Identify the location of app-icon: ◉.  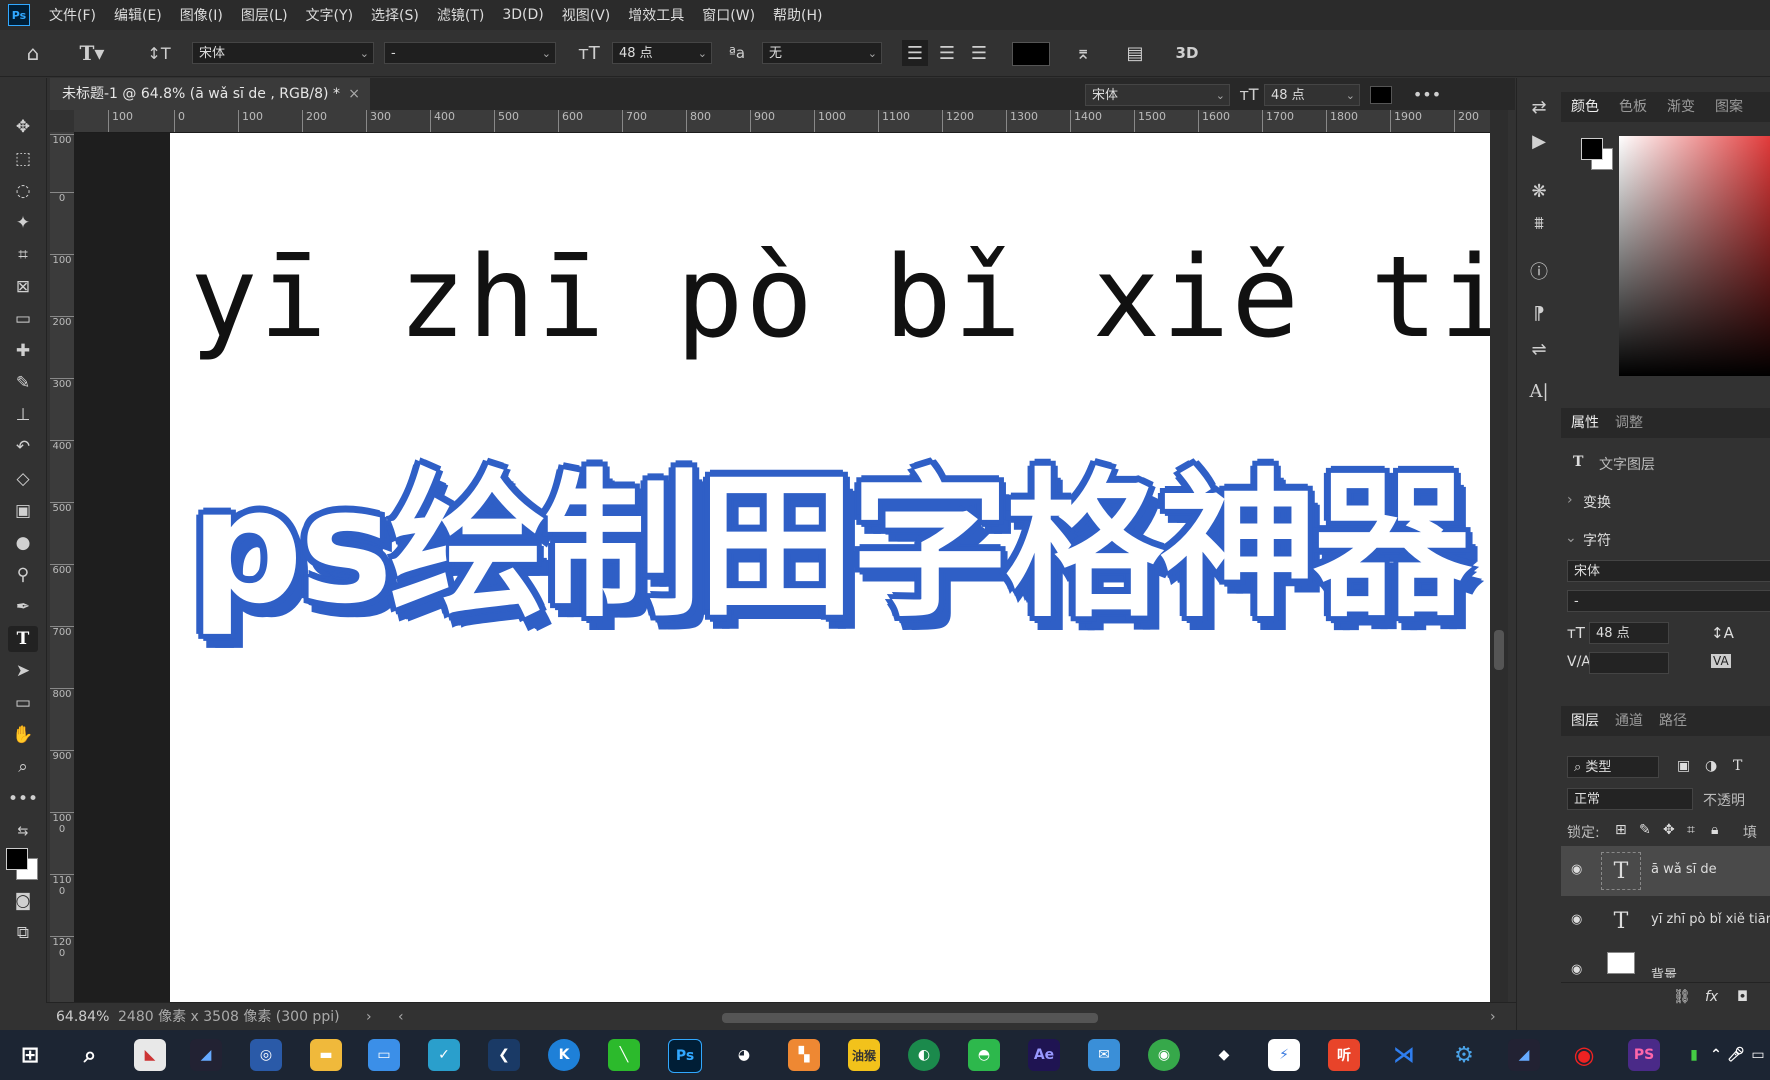
(1164, 1055).